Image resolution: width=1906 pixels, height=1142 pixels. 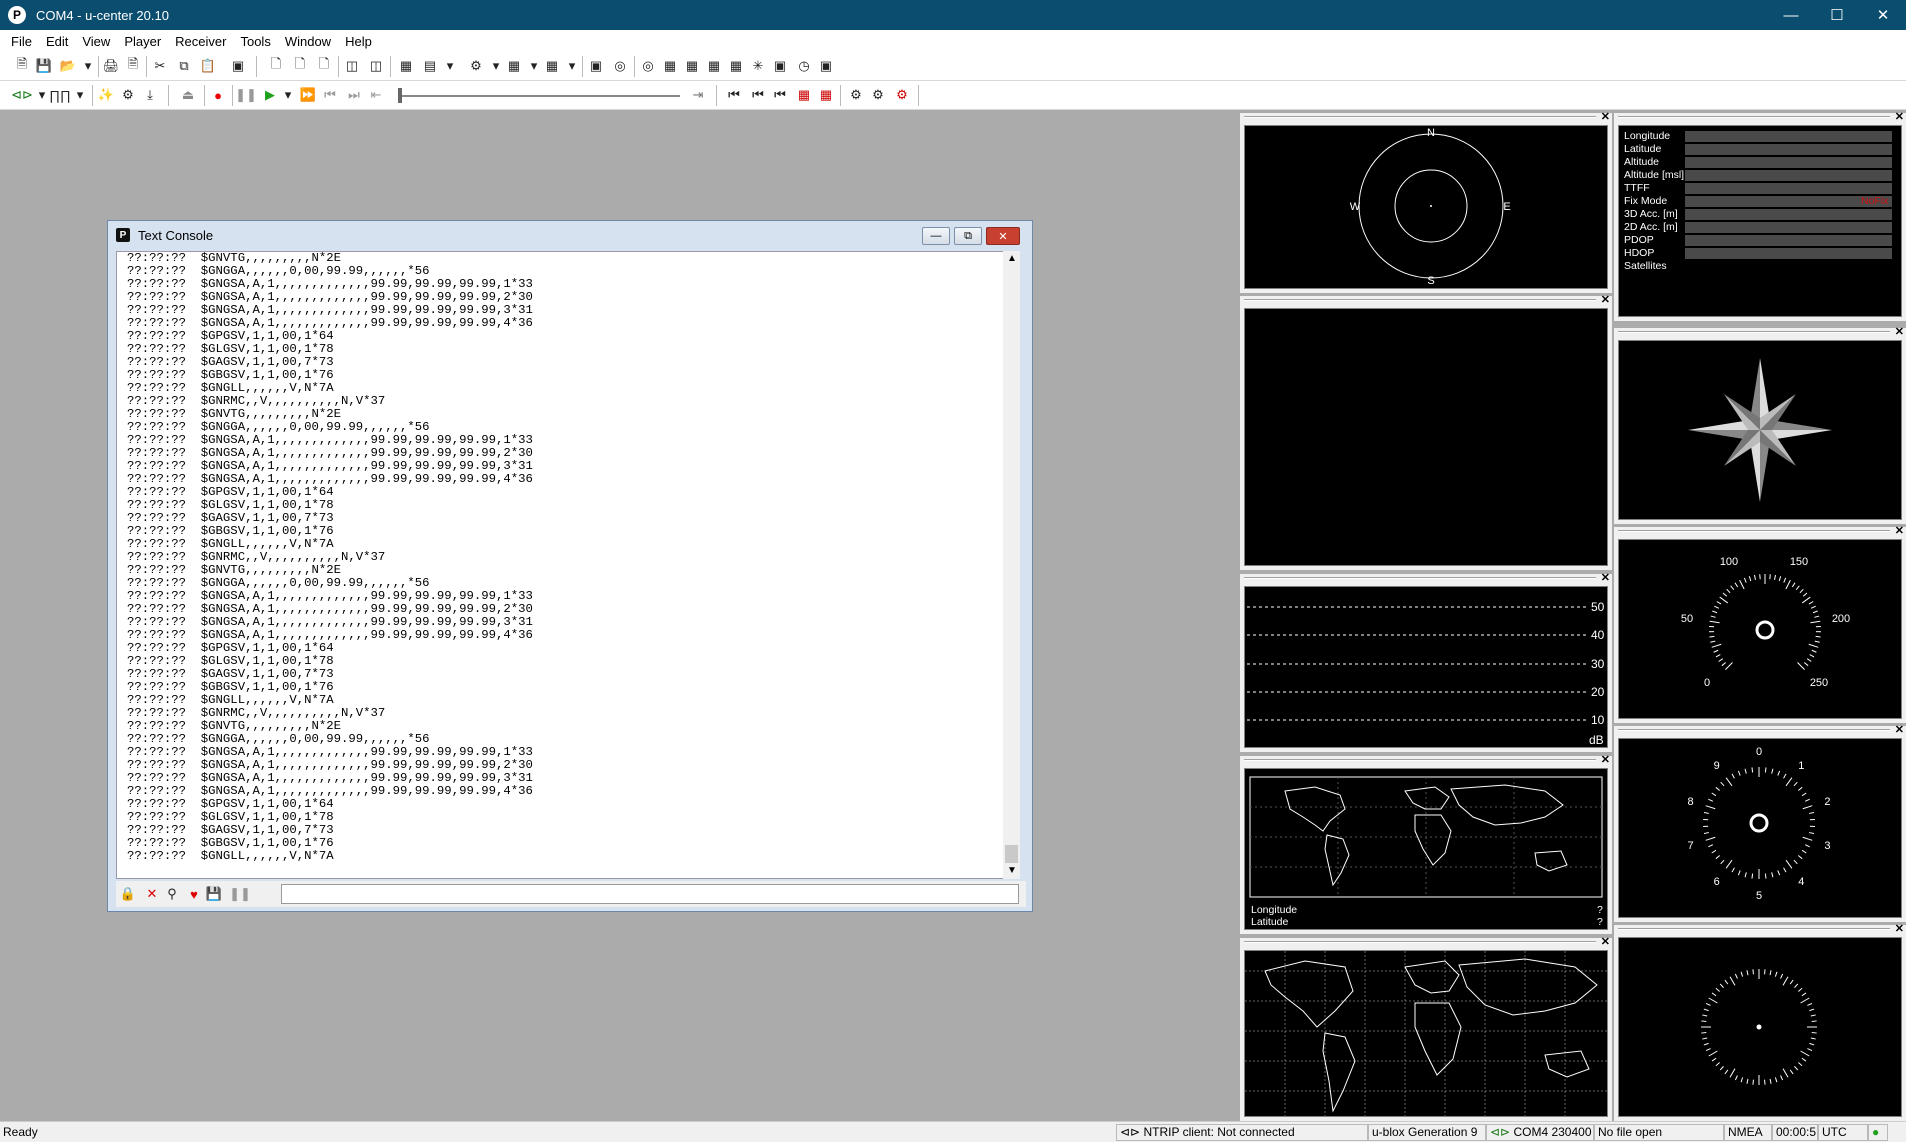 I want to click on window-split-icon: ◫, so click(x=352, y=66).